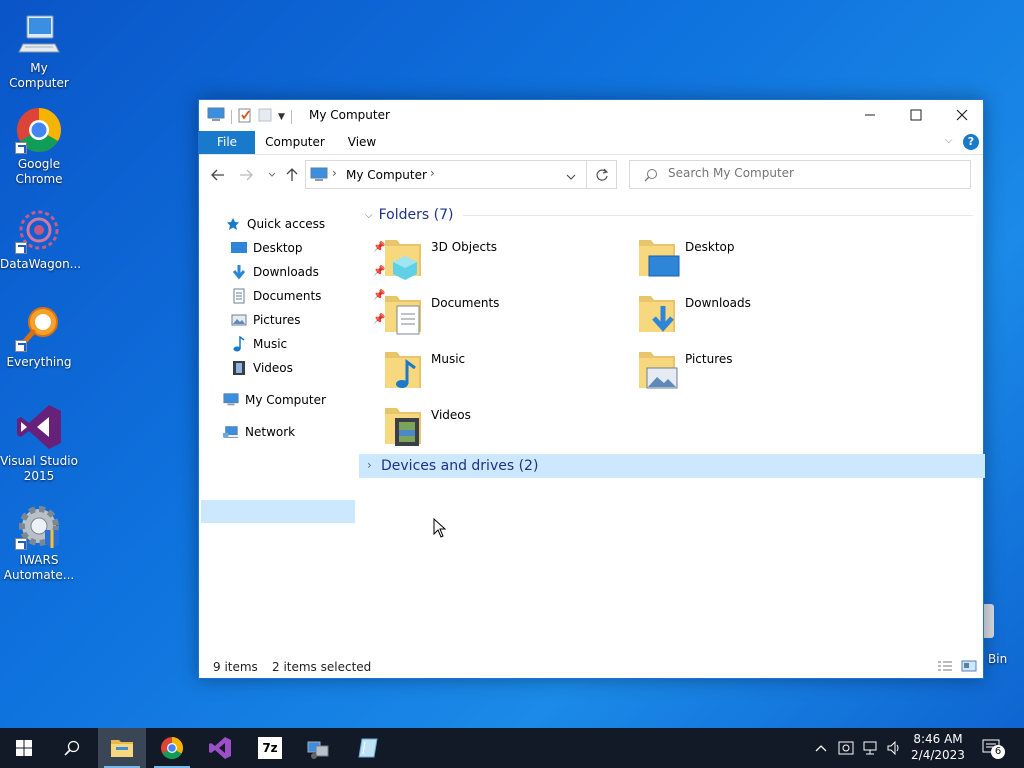 The height and width of the screenshot is (768, 1024). Describe the element at coordinates (272, 175) in the screenshot. I see `recent-locations-chevron-icon` at that location.